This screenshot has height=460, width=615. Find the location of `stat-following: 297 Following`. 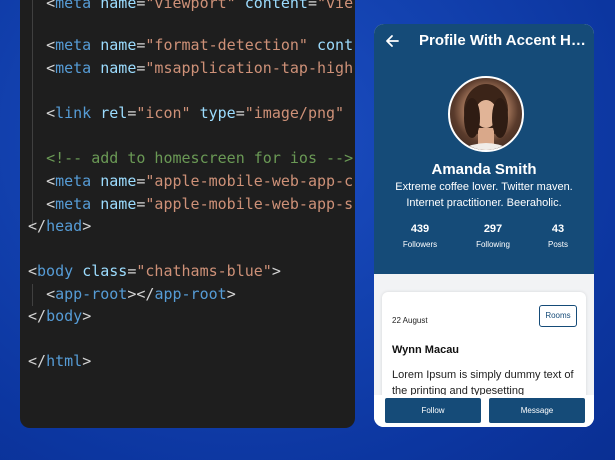

stat-following: 297 Following is located at coordinates (493, 236).